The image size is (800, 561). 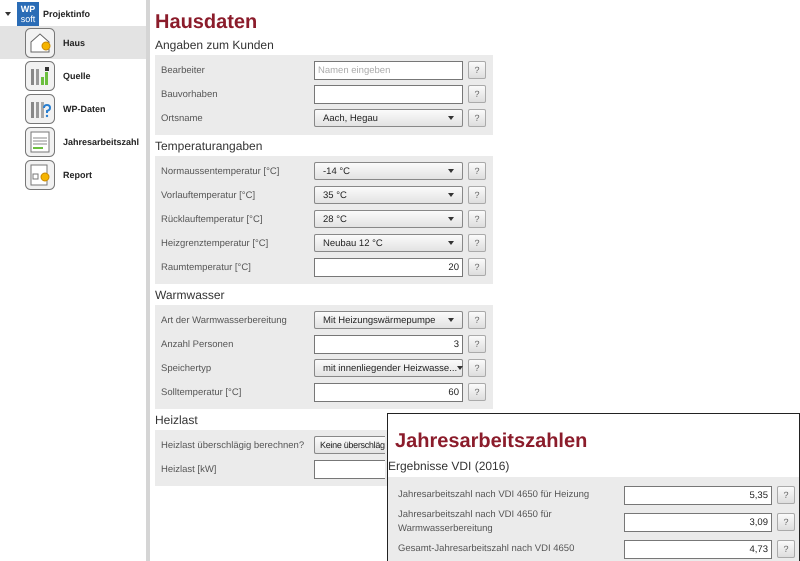 I want to click on field-label: Raumtemperatur [°C], so click(x=206, y=267).